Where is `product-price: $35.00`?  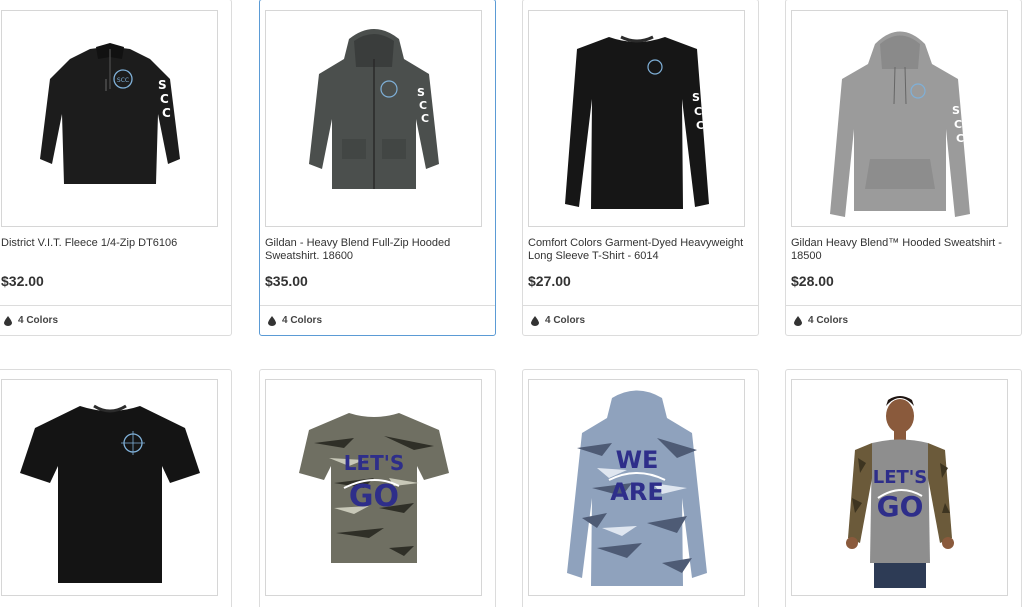
product-price: $35.00 is located at coordinates (286, 281).